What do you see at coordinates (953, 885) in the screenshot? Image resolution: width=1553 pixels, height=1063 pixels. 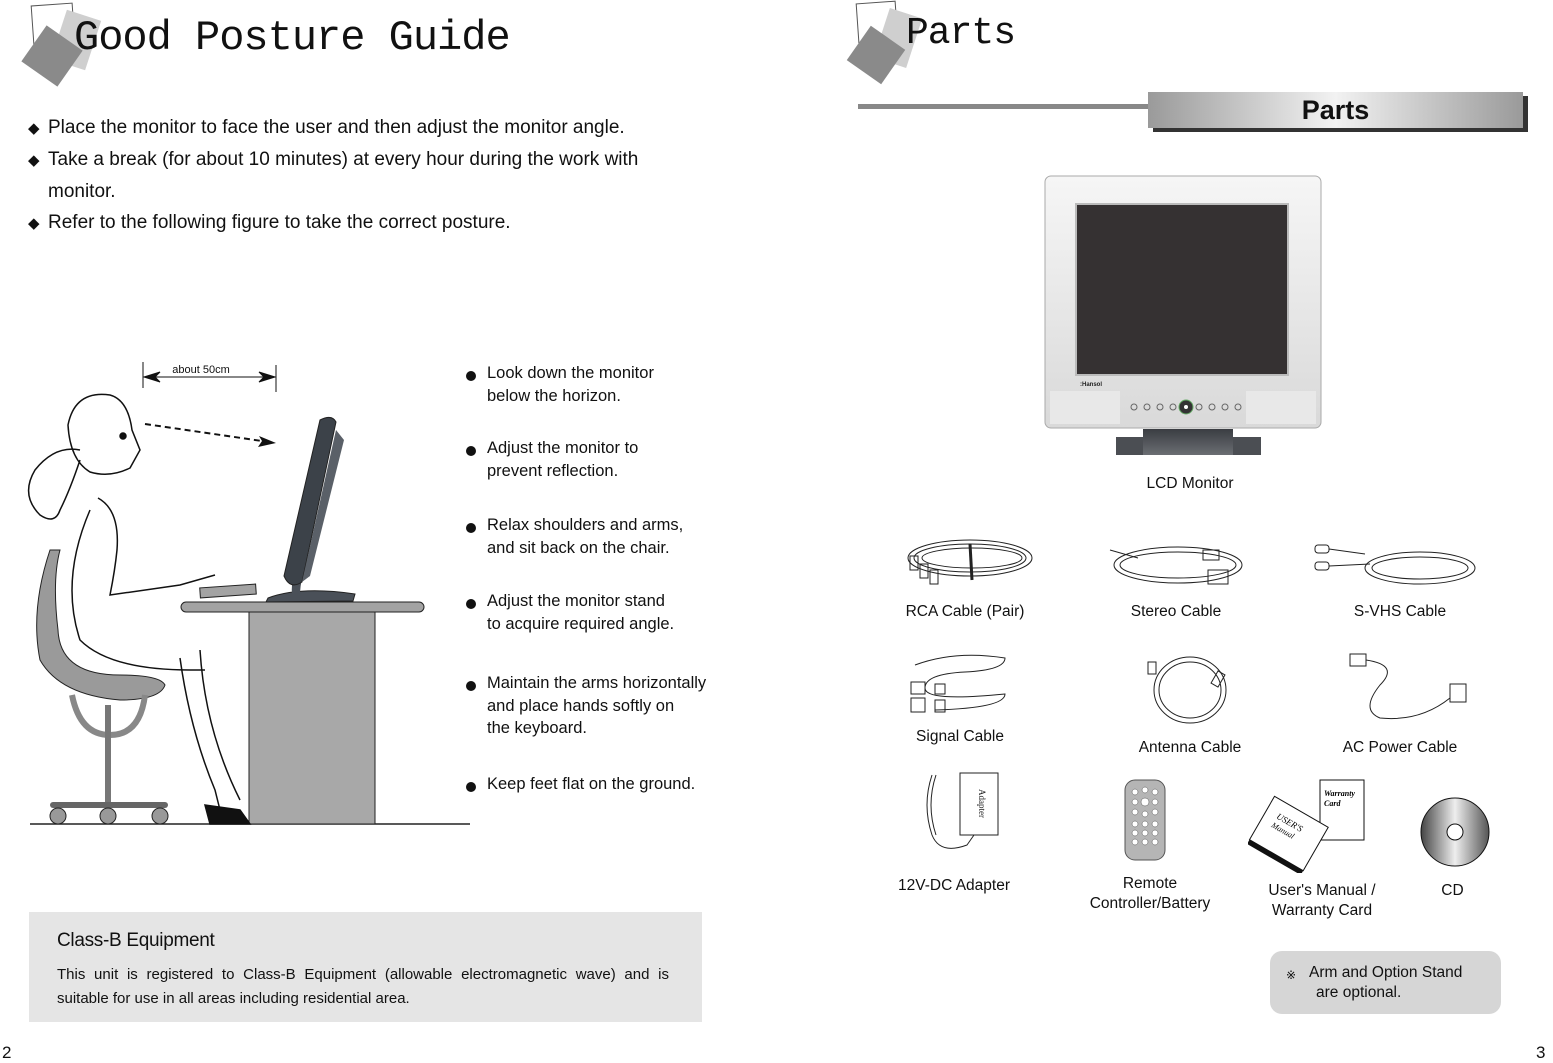 I see `dc-adapter-label: 12V-DC Adapter` at bounding box center [953, 885].